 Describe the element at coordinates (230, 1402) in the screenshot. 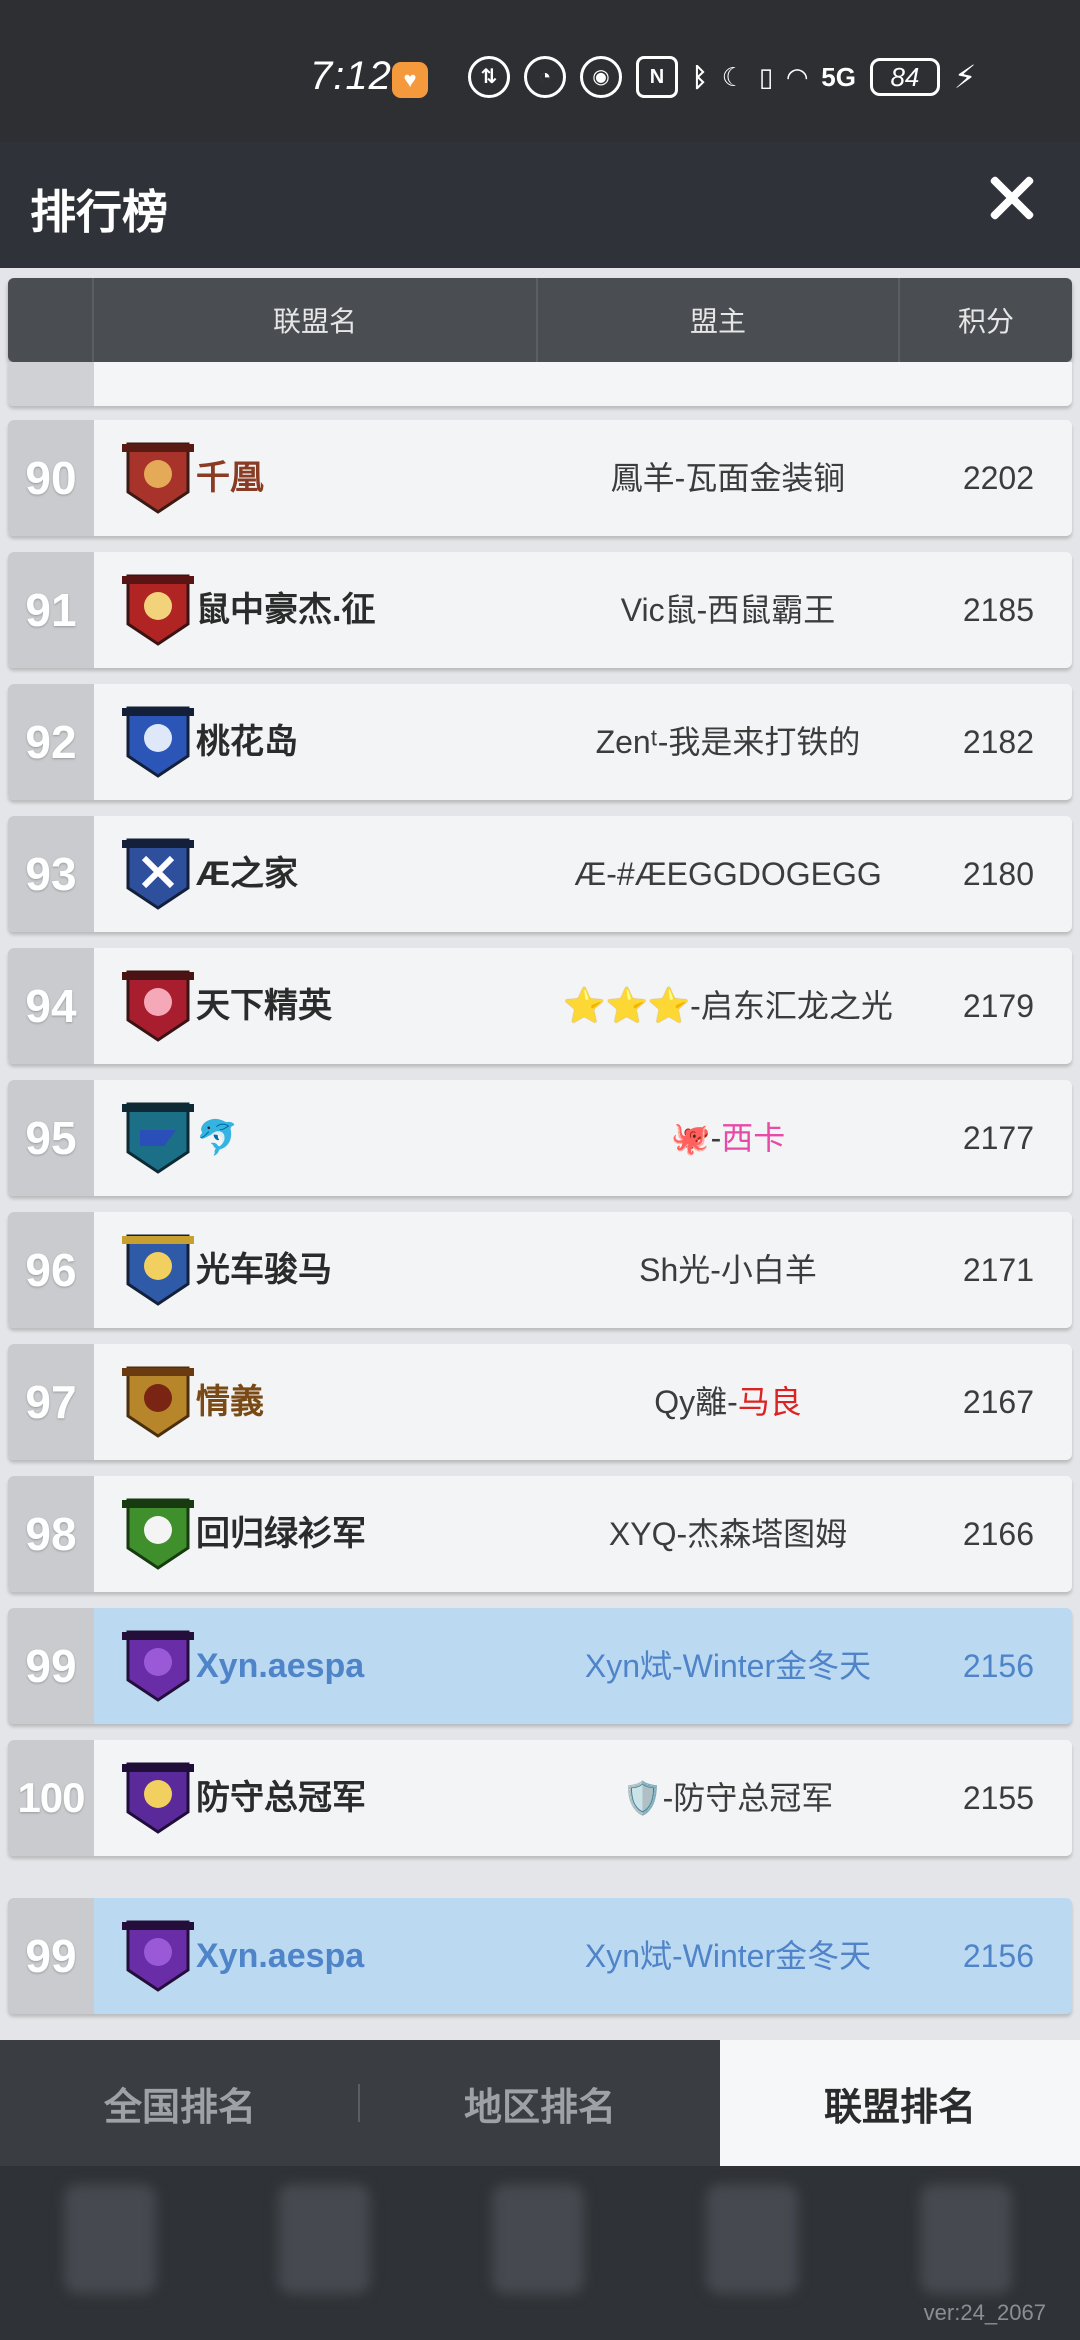

I see `alliance-name: 情義` at that location.